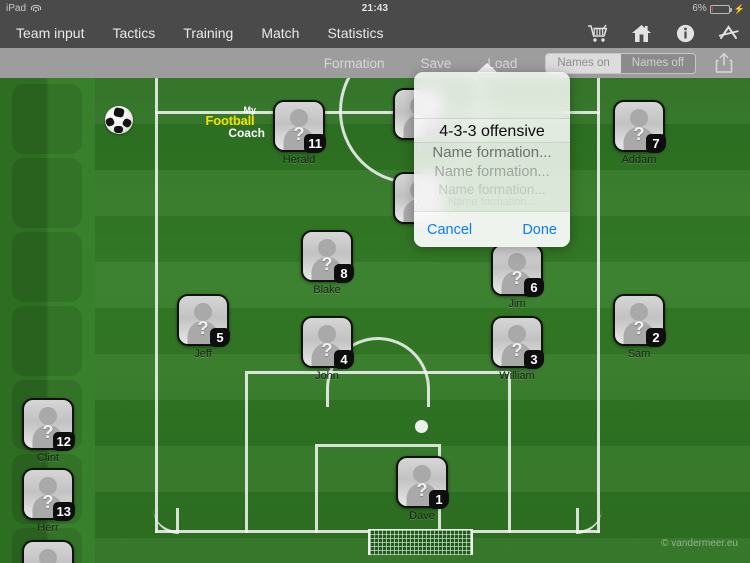 Image resolution: width=750 pixels, height=563 pixels. I want to click on pitch-player-dave: ? 1 Dave, so click(422, 489).